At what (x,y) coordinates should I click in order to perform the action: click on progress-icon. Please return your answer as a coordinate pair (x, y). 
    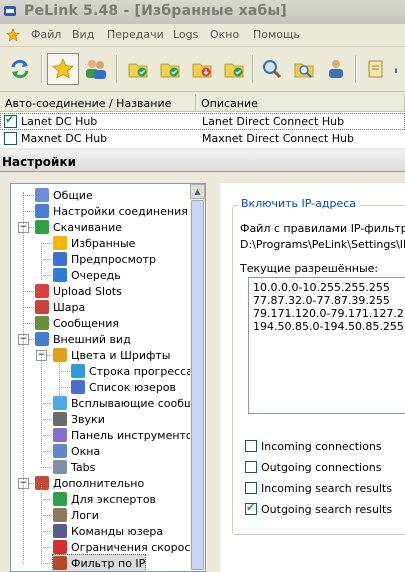
    Looking at the image, I should click on (78, 371).